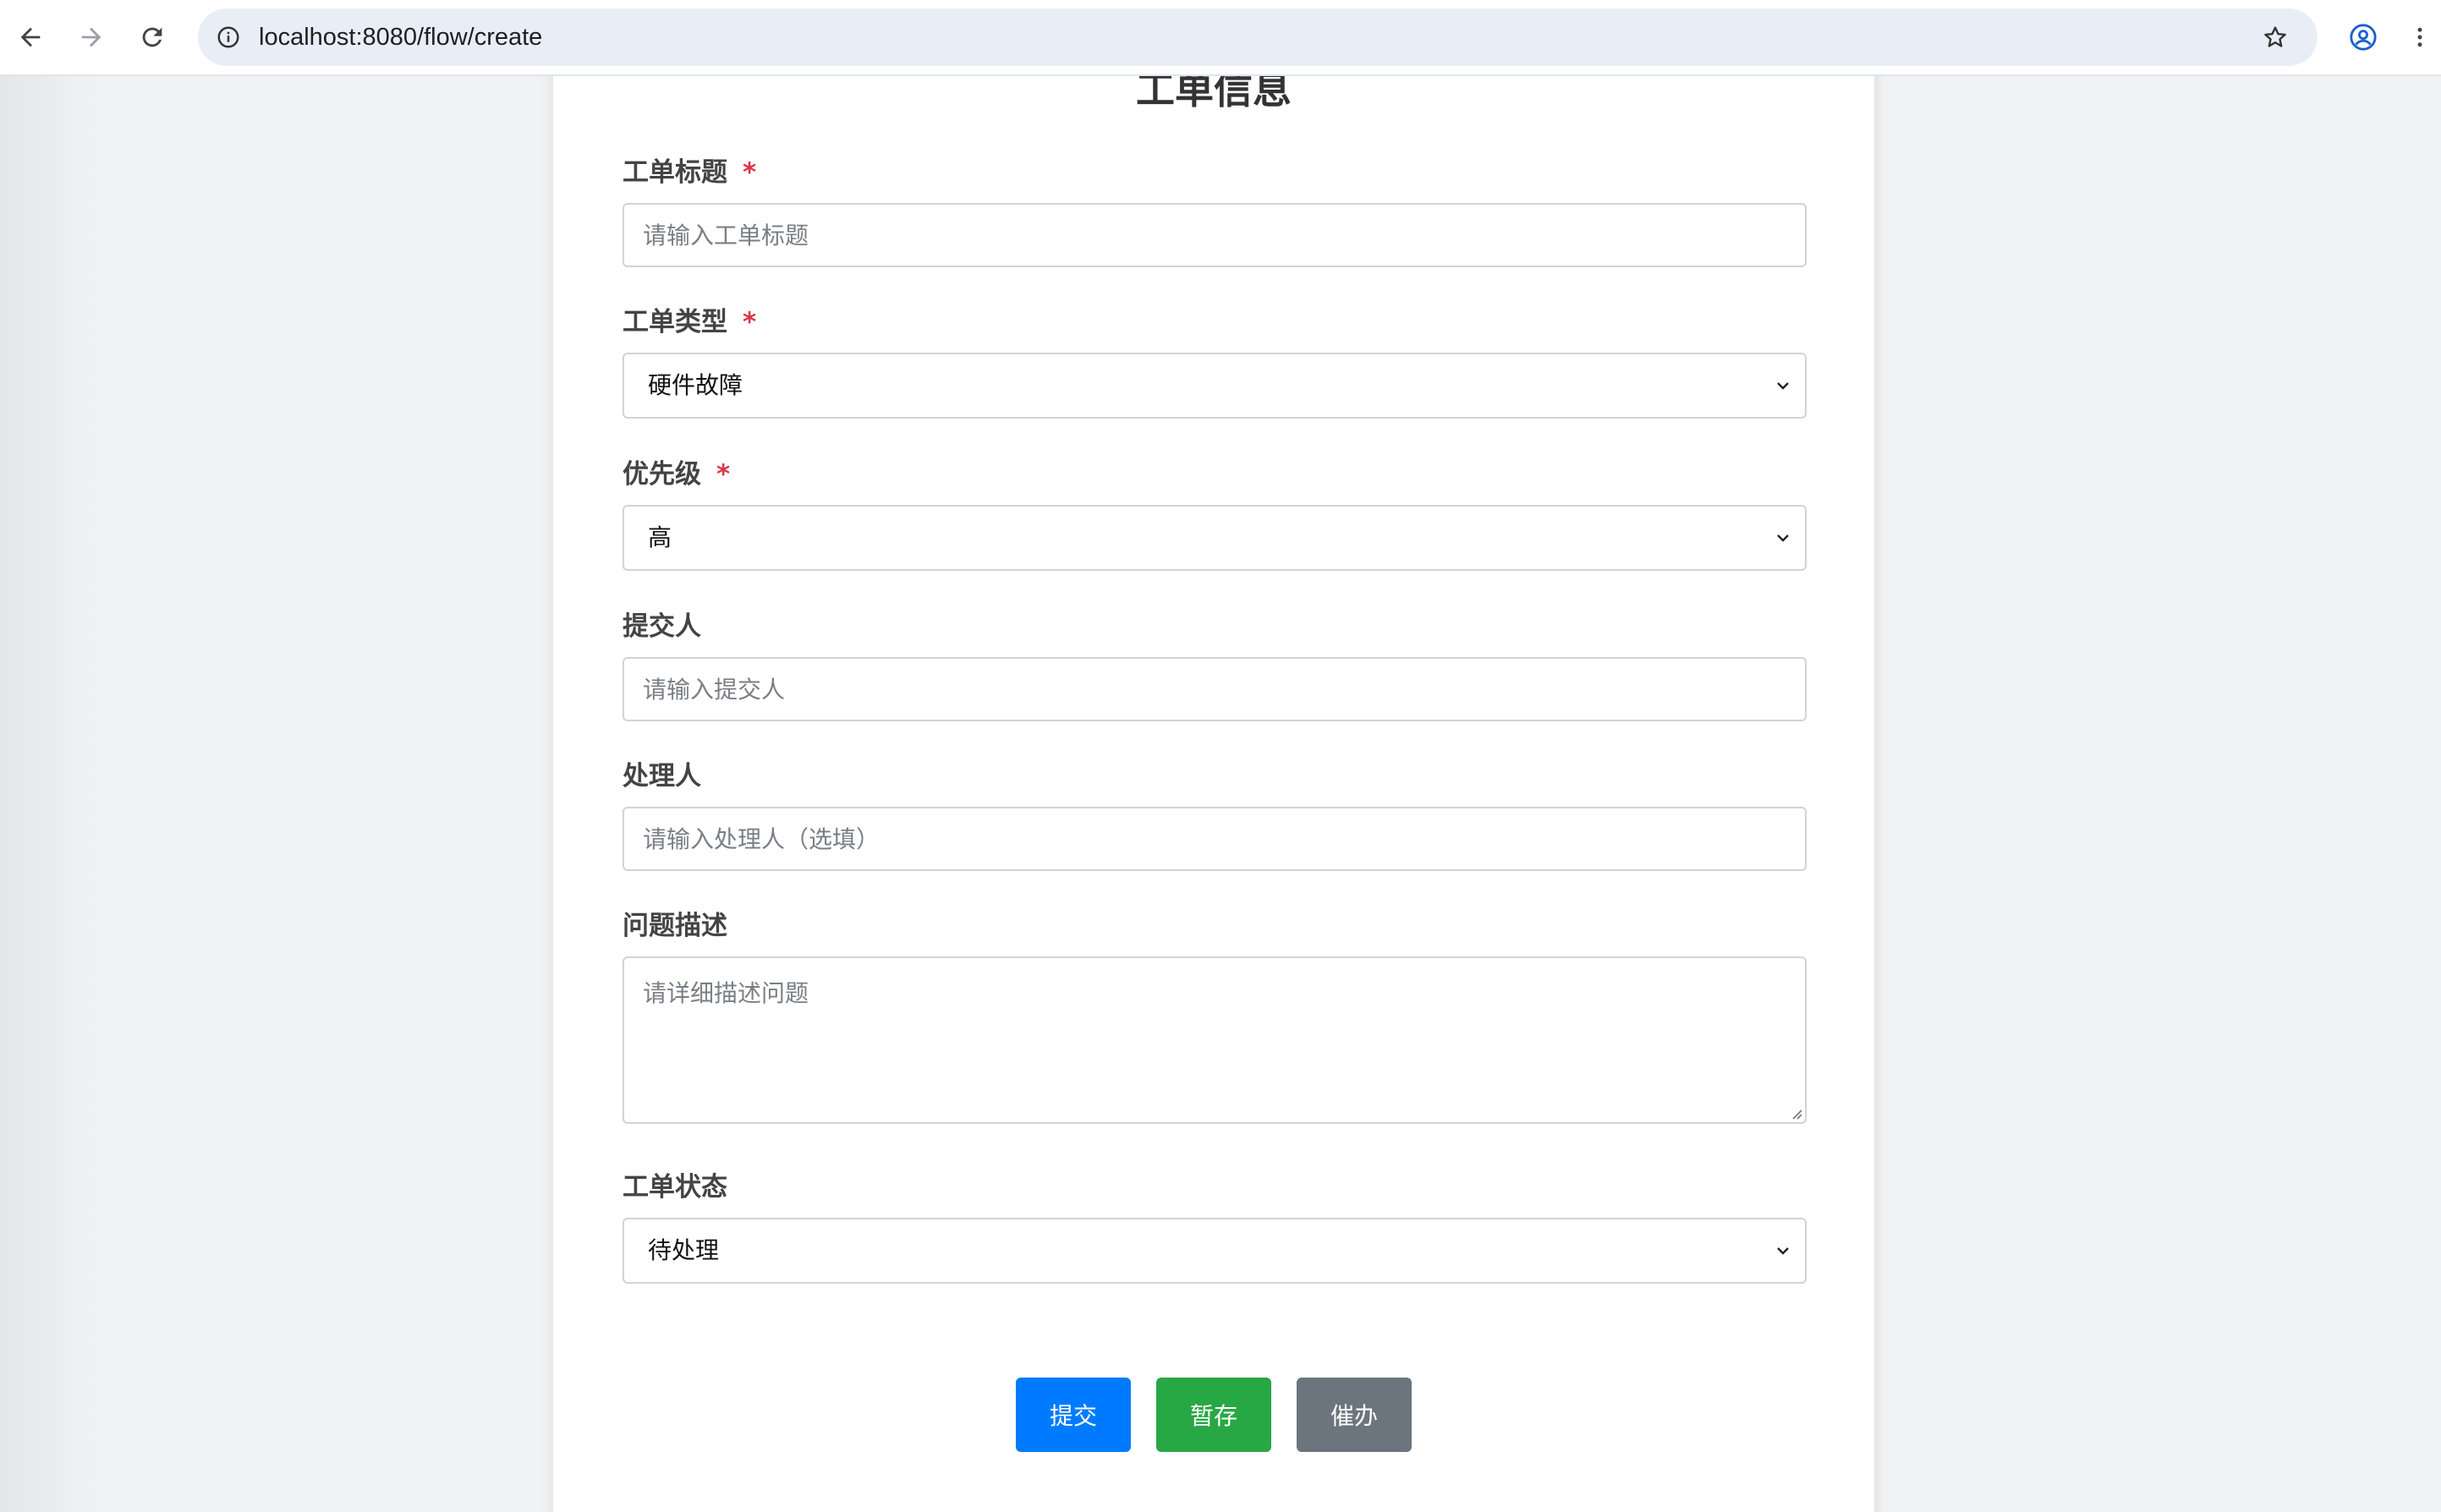  What do you see at coordinates (2275, 37) in the screenshot?
I see `star-icon` at bounding box center [2275, 37].